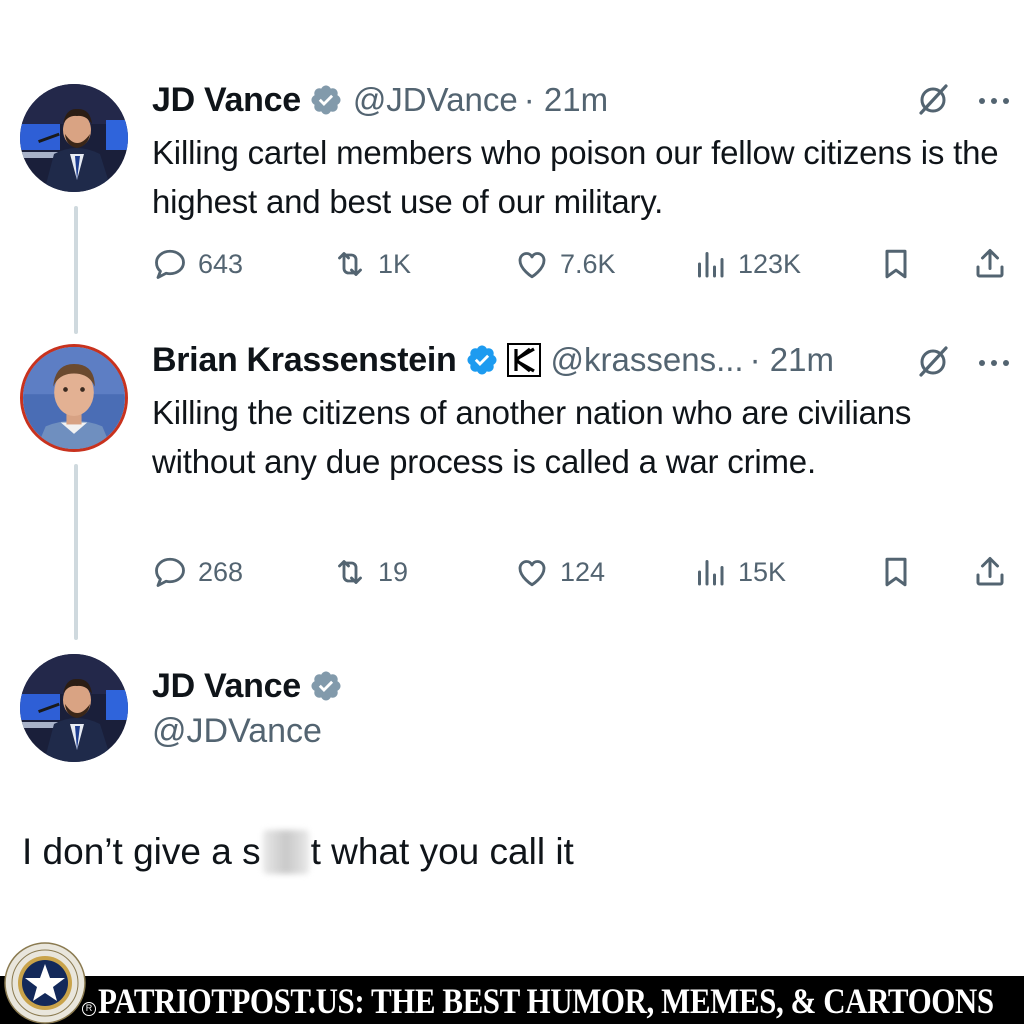  What do you see at coordinates (442, 851) in the screenshot?
I see `reply-text-end: t what you call it` at bounding box center [442, 851].